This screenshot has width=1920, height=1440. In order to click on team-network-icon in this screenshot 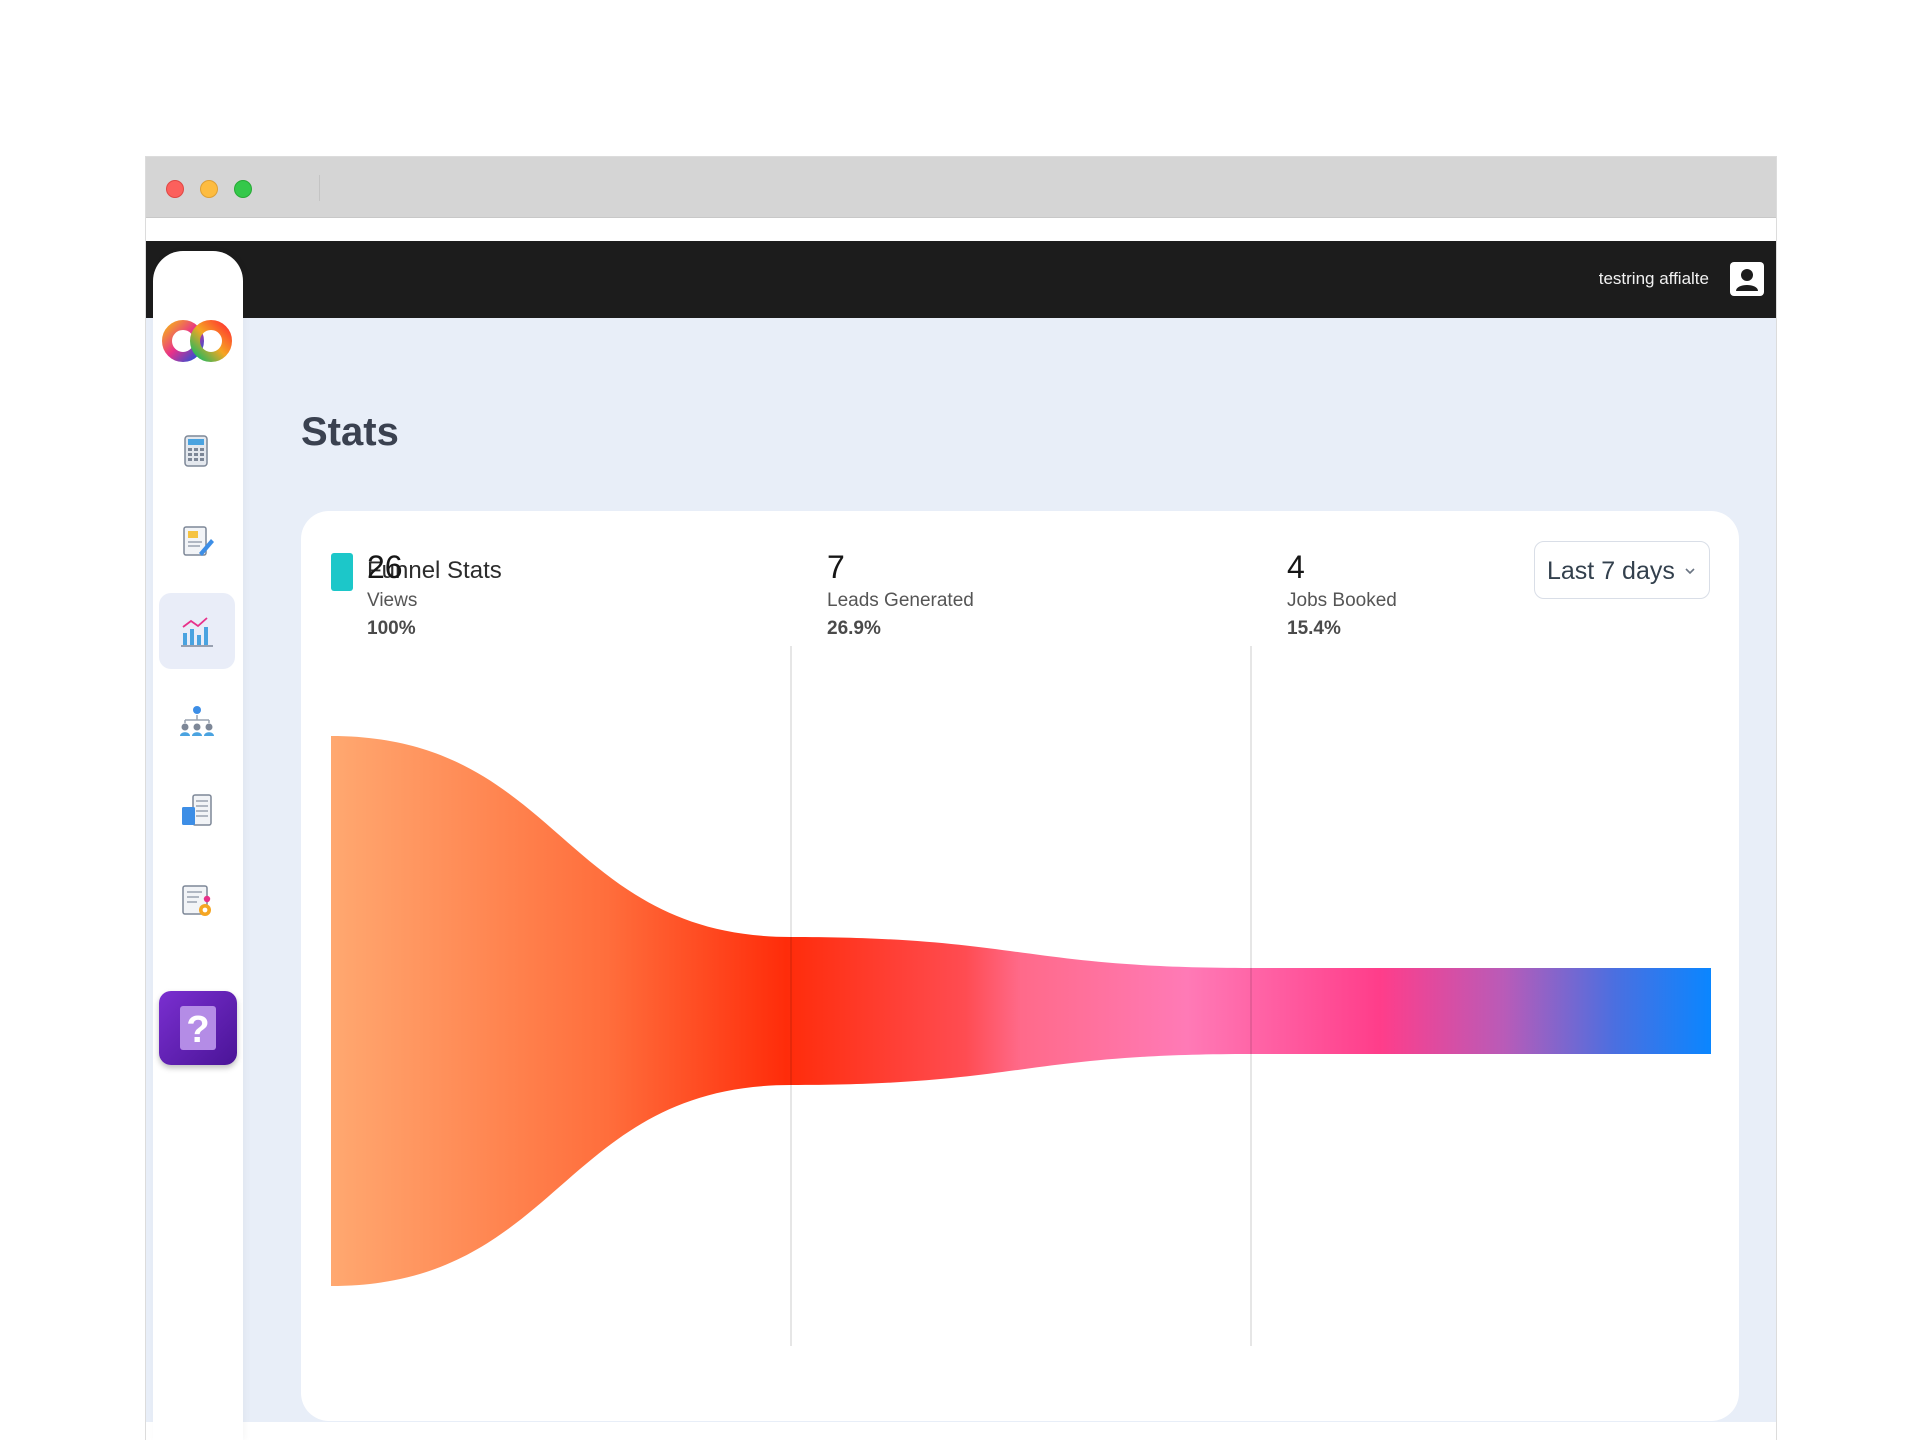, I will do `click(197, 721)`.